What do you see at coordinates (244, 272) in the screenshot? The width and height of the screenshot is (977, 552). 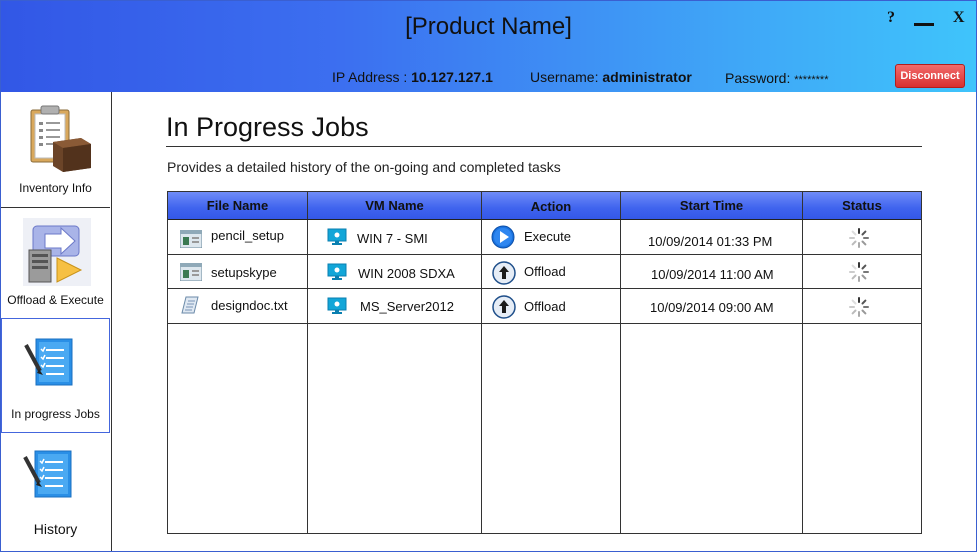 I see `file-name: setupskype` at bounding box center [244, 272].